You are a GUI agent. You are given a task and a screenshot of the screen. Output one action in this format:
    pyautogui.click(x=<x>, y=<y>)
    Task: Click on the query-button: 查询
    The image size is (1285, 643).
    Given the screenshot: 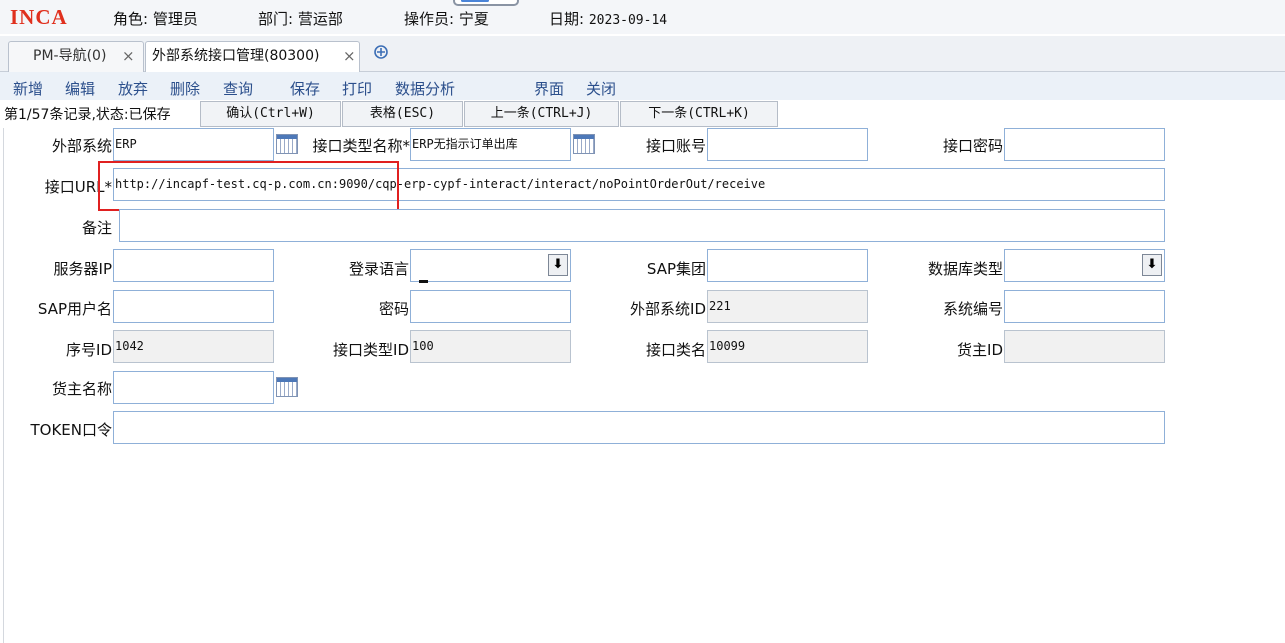 What is the action you would take?
    pyautogui.click(x=238, y=88)
    